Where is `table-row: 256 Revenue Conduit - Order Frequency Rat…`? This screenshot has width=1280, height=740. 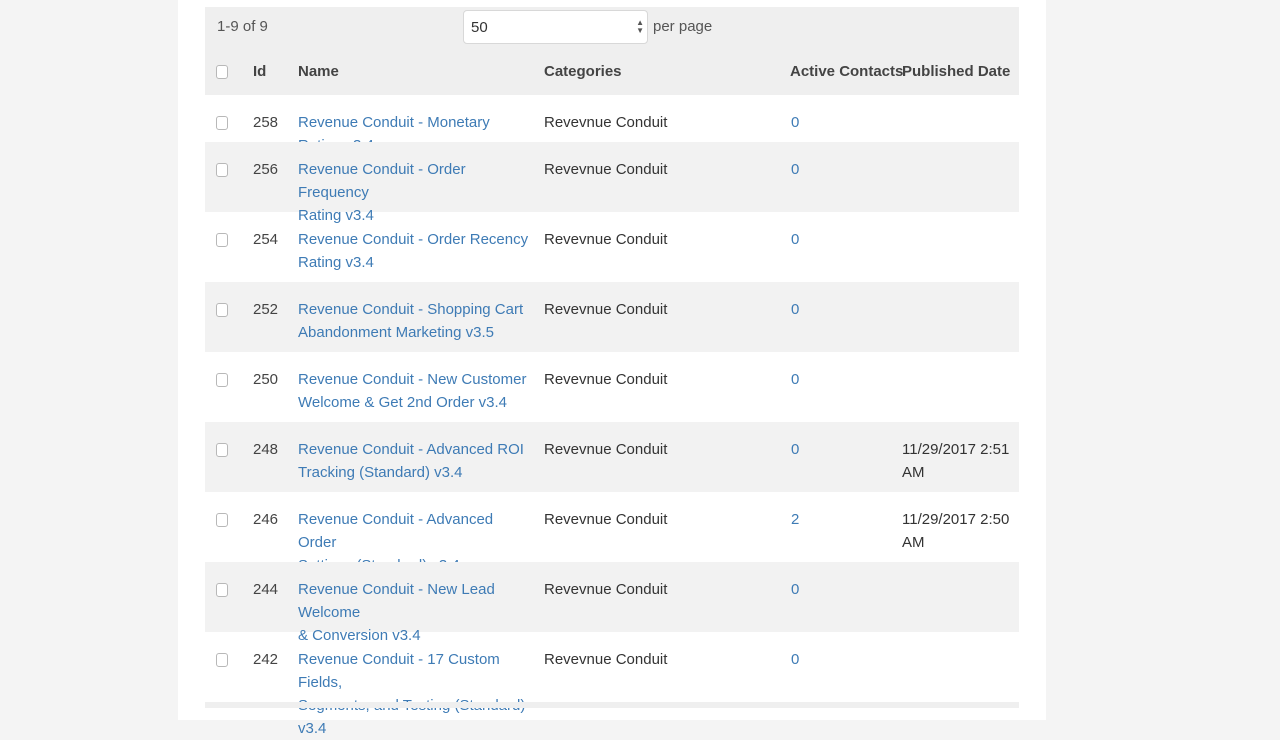 table-row: 256 Revenue Conduit - Order Frequency Rat… is located at coordinates (612, 183).